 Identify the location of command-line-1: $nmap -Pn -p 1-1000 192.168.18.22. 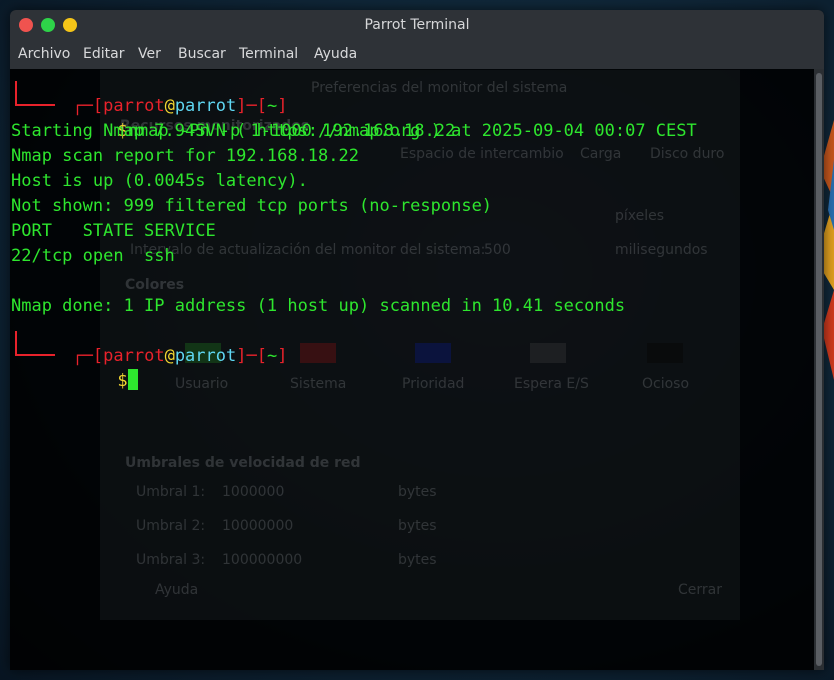
(255, 117).